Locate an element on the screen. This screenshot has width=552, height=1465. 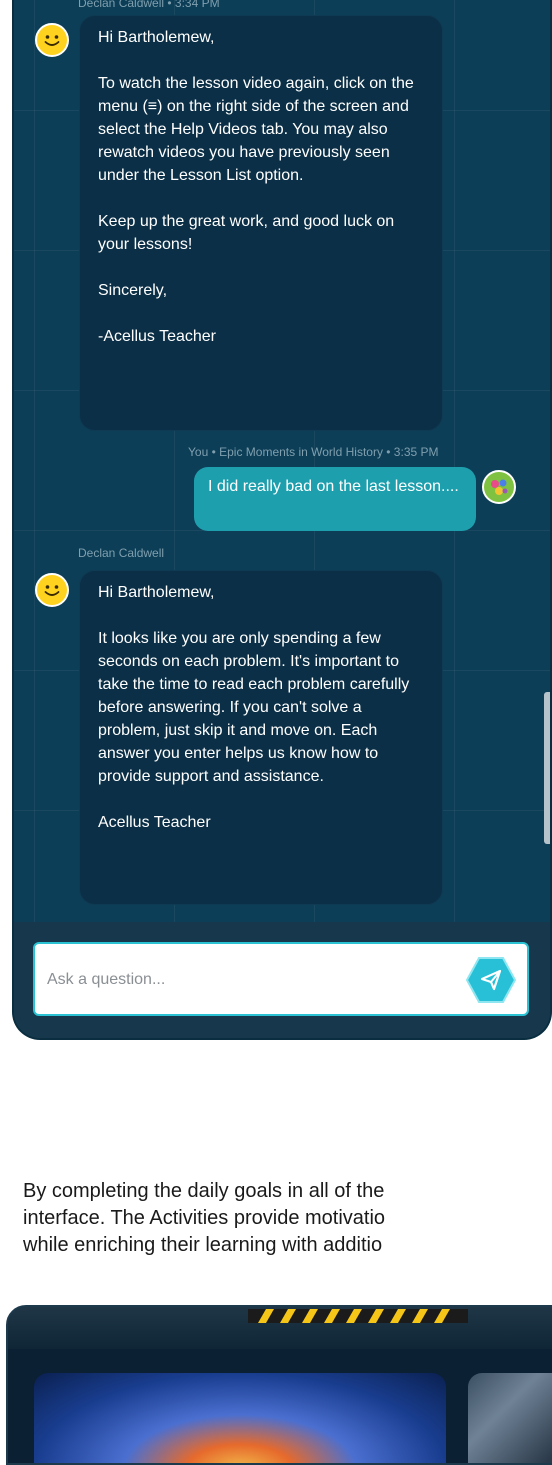
paper-plane-icon is located at coordinates (491, 980).